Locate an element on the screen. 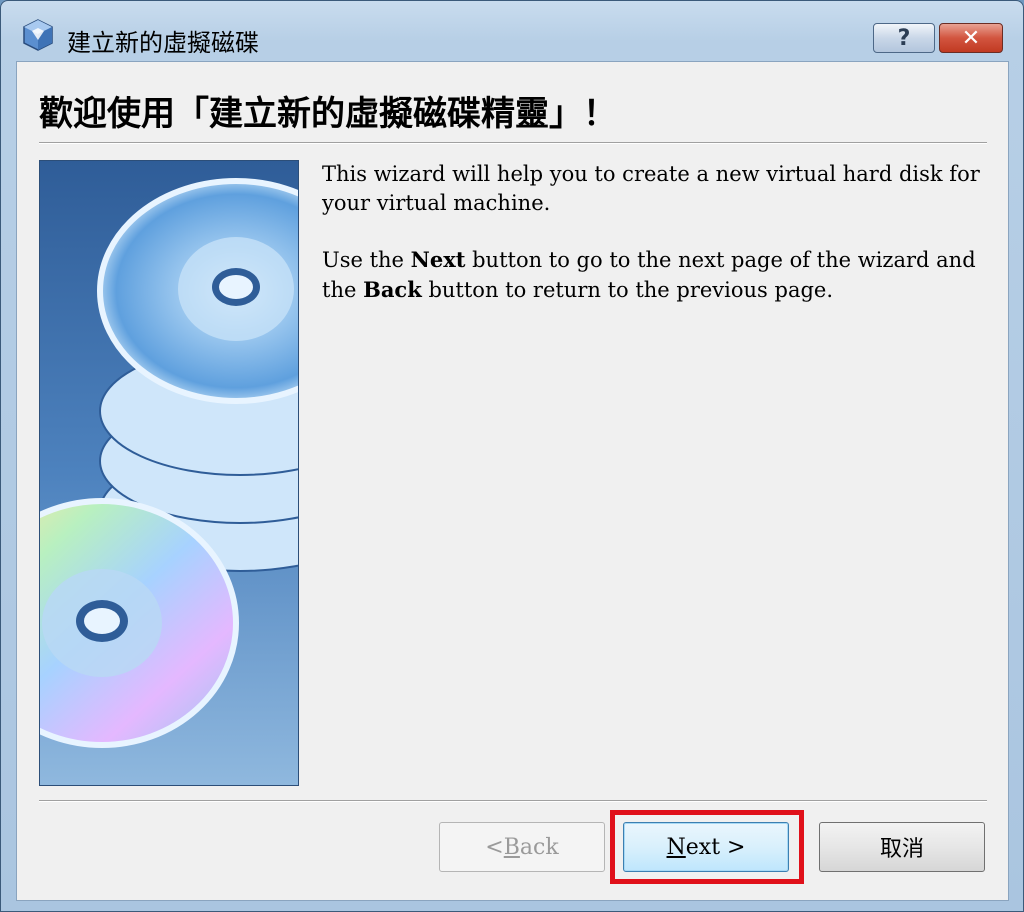  header-divider is located at coordinates (513, 143).